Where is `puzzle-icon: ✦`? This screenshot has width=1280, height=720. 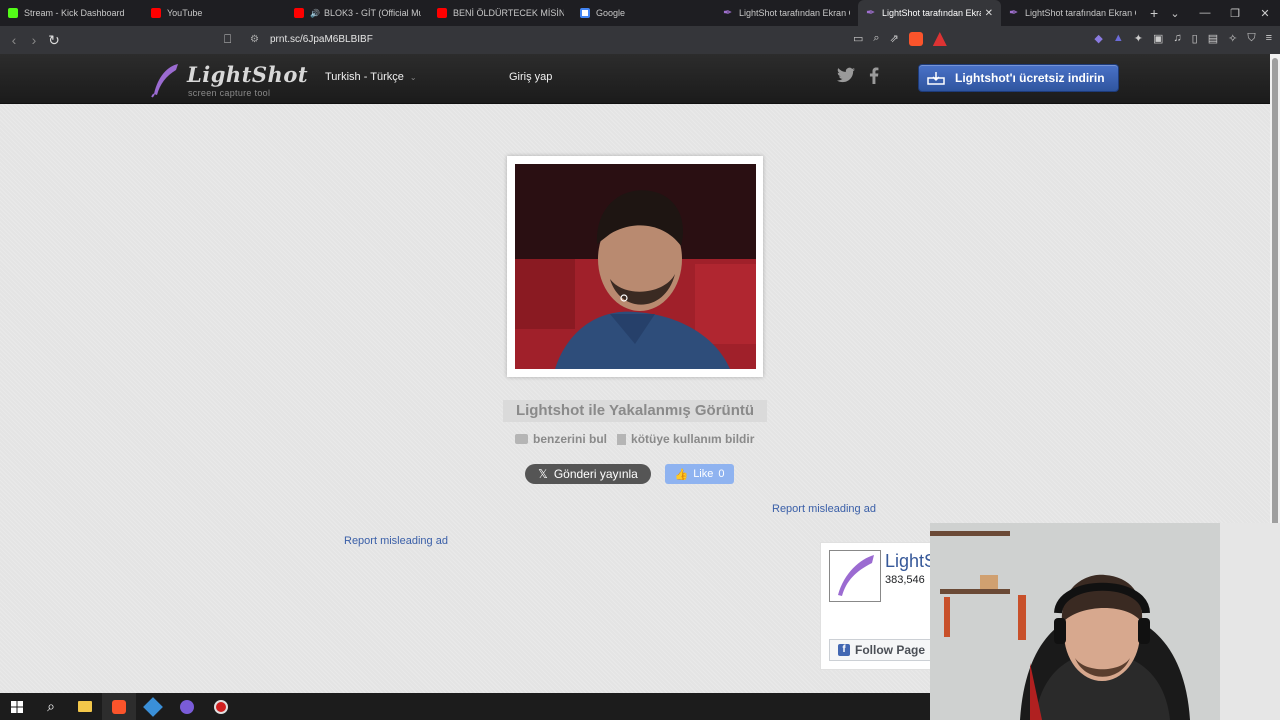 puzzle-icon: ✦ is located at coordinates (1138, 38).